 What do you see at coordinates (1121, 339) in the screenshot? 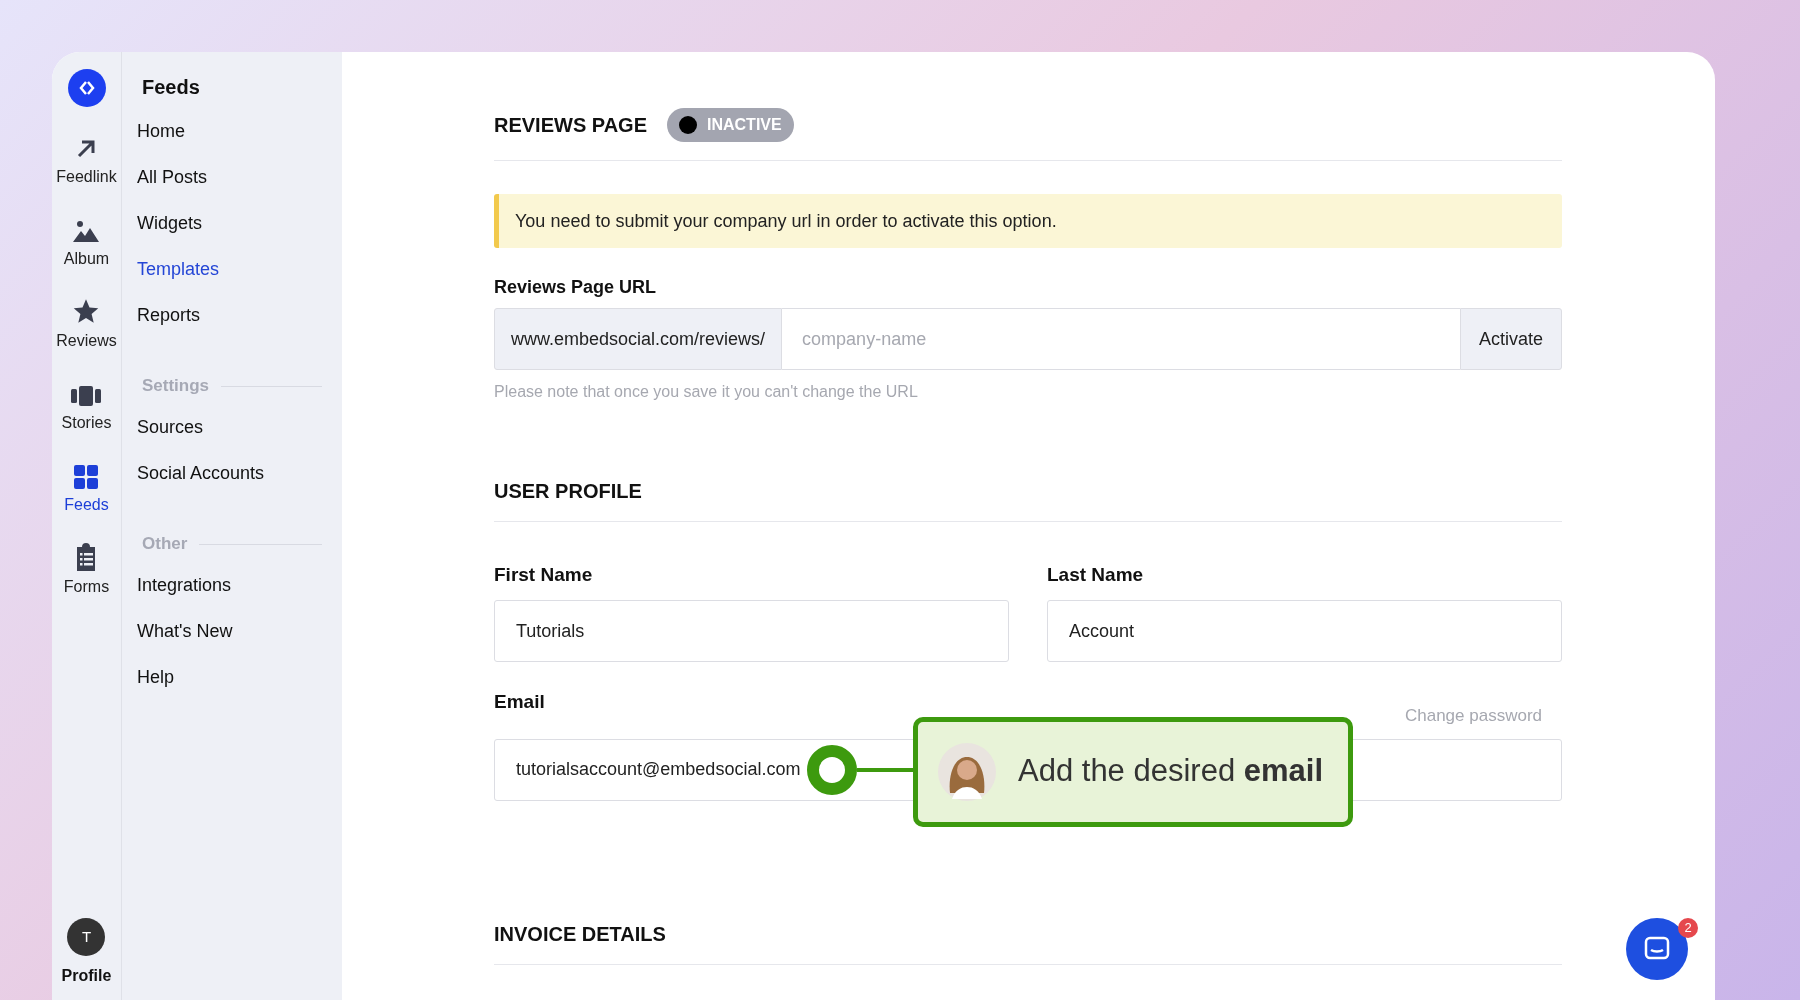
I see `company-name-field: company-name` at bounding box center [1121, 339].